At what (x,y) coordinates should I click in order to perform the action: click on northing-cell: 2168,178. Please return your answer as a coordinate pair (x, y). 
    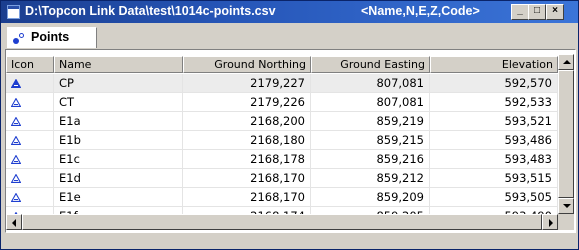
    Looking at the image, I should click on (247, 159).